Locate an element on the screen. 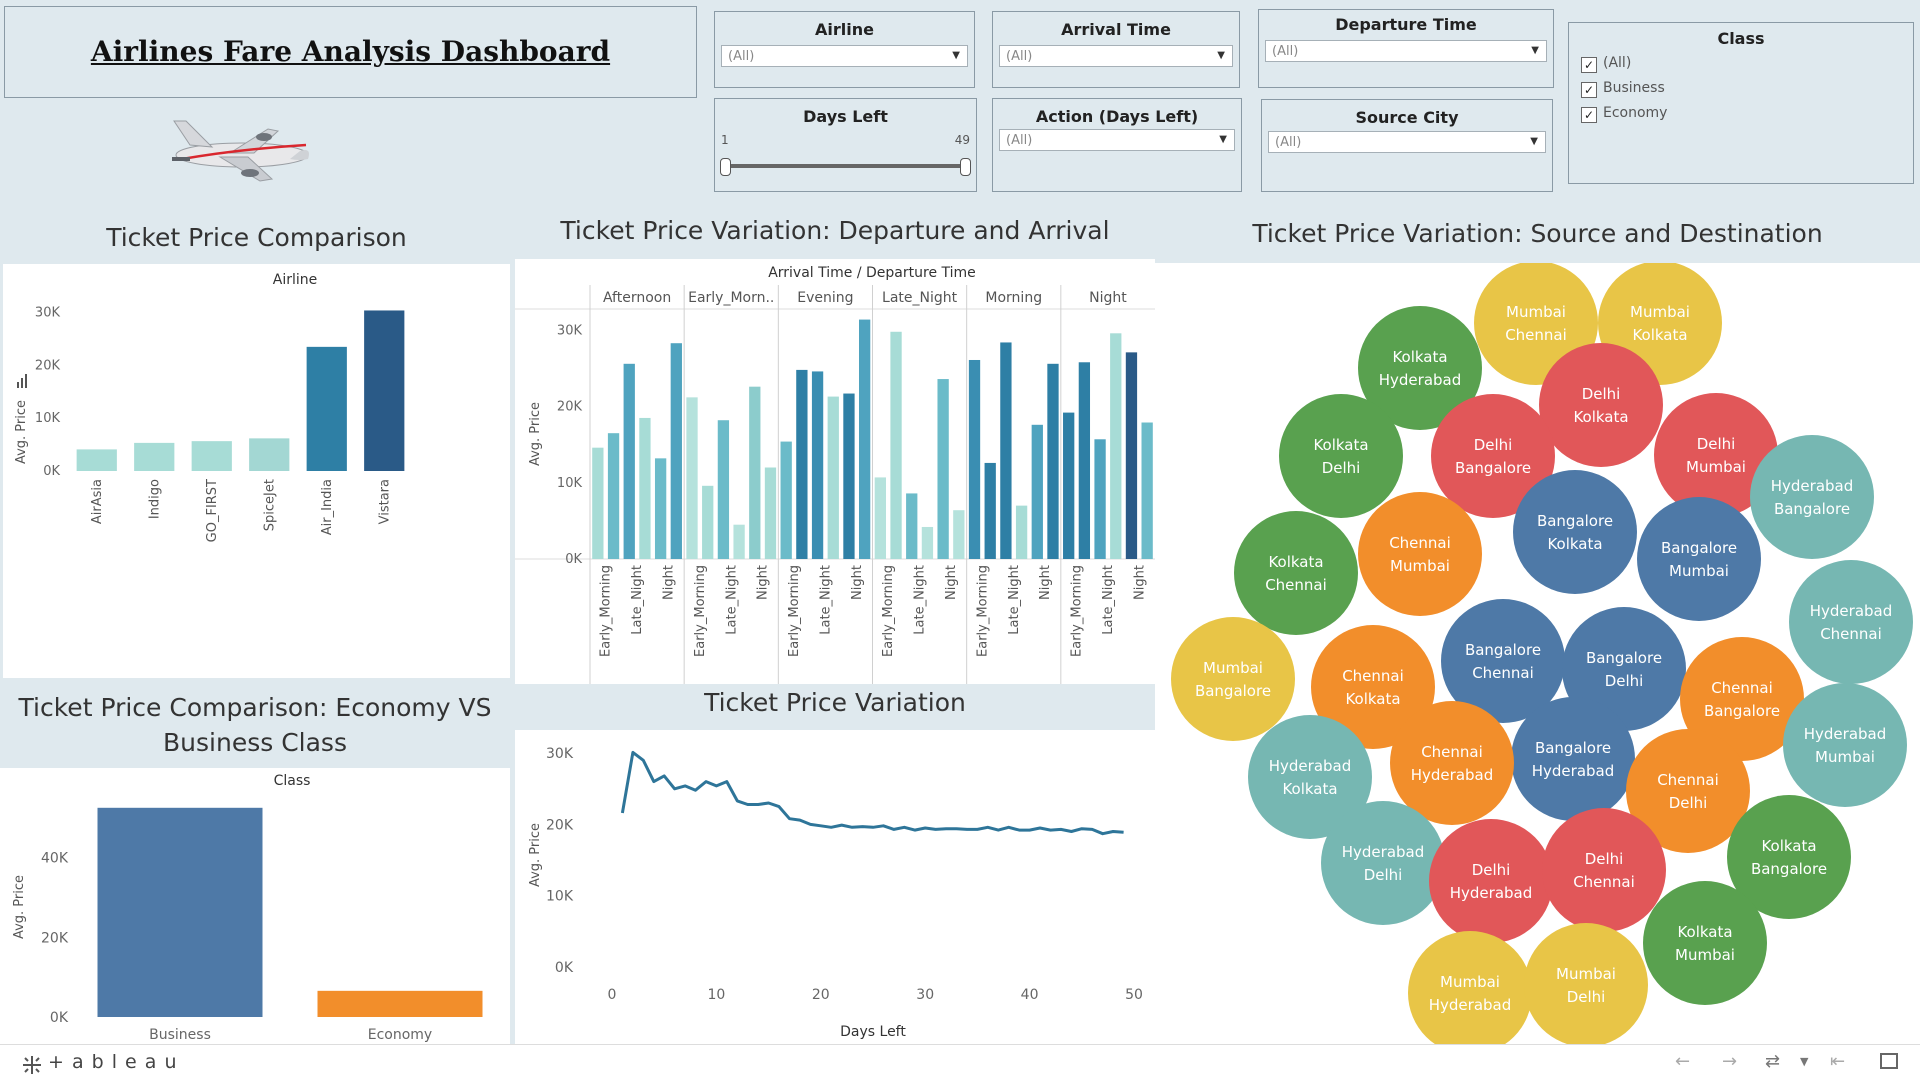 The height and width of the screenshot is (1081, 1920). airplane-icon is located at coordinates (240, 151).